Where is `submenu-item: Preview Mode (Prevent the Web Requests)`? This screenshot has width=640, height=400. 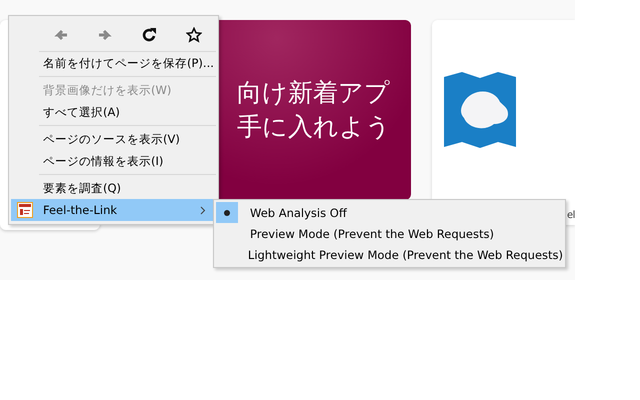 submenu-item: Preview Mode (Prevent the Web Requests) is located at coordinates (389, 233).